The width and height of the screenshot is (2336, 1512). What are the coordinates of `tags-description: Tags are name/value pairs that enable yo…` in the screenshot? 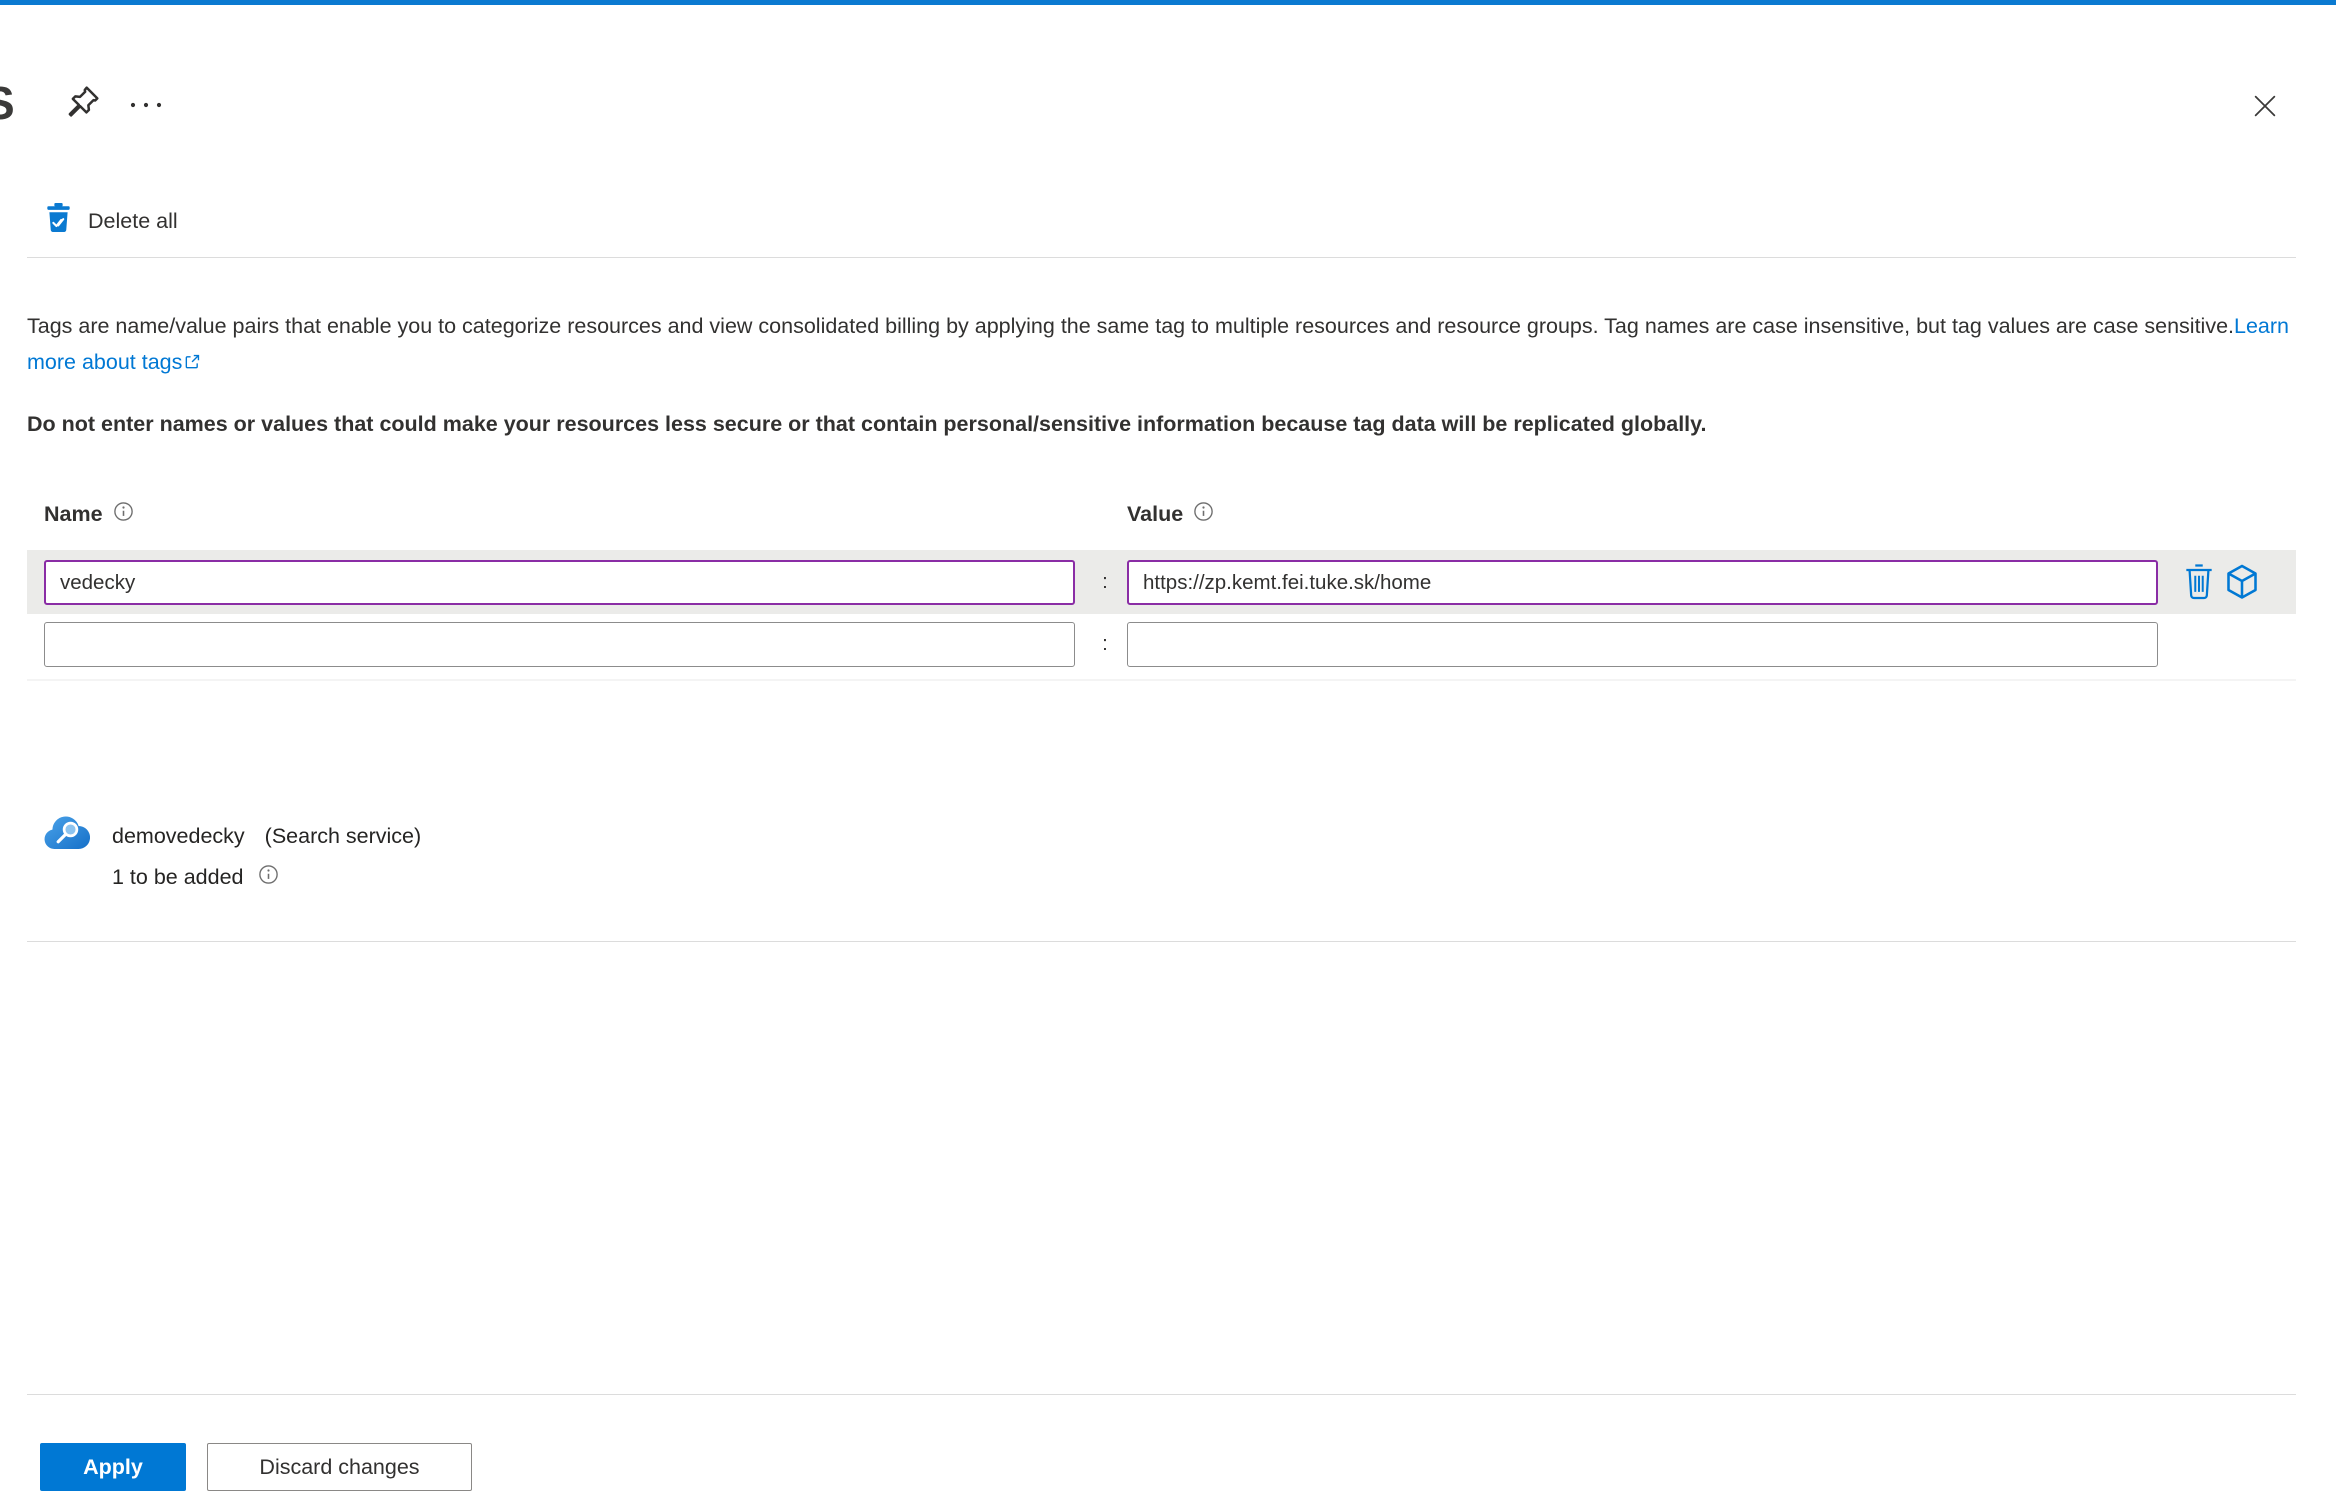 It's located at (1164, 344).